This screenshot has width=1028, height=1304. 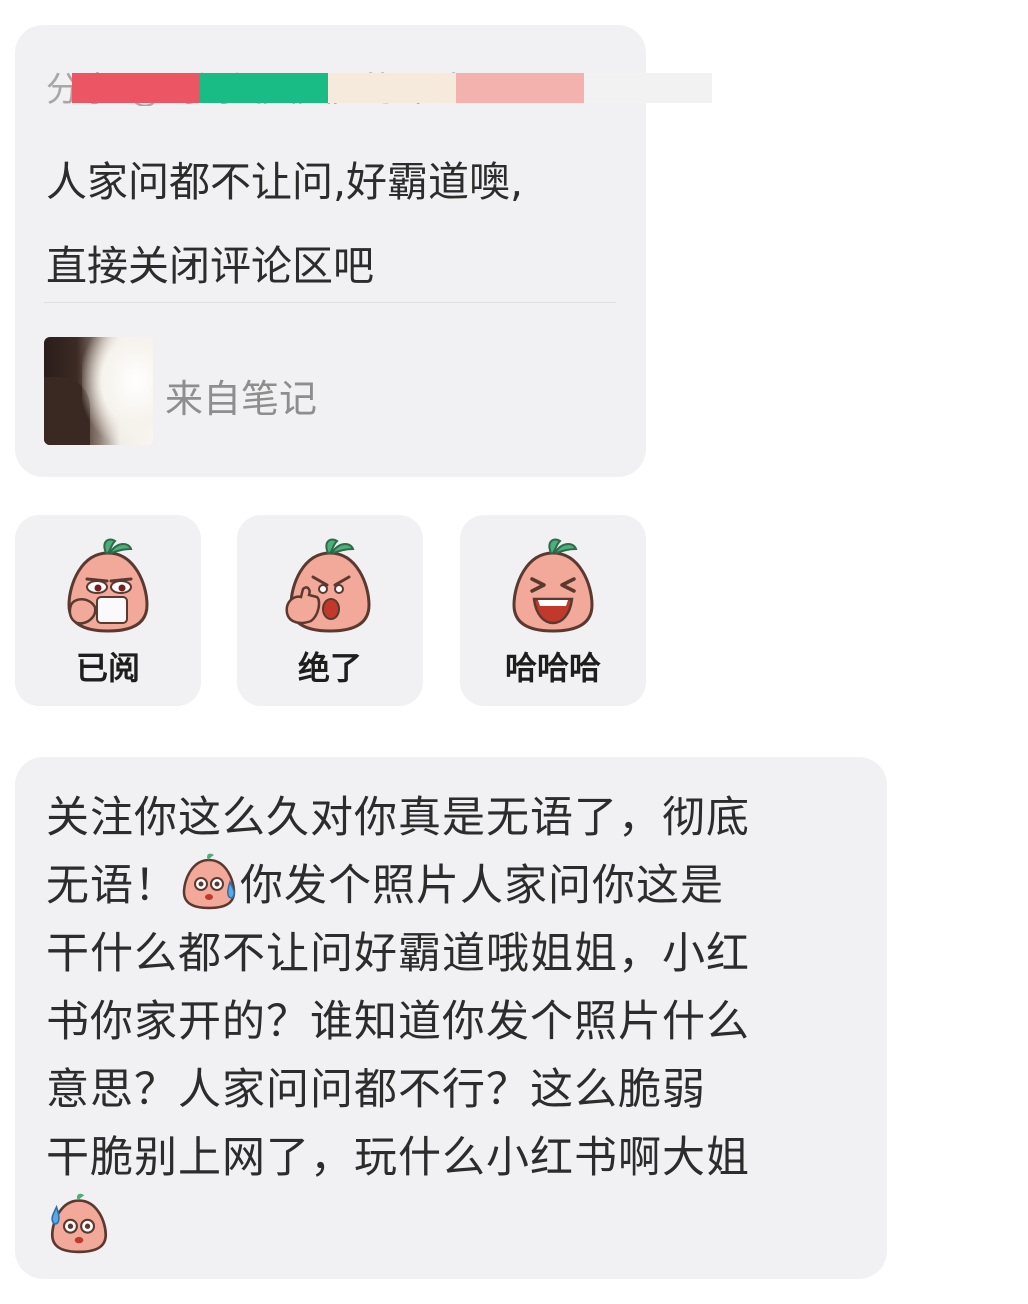 I want to click on reaction-awesome-button: 绝了, so click(x=330, y=610).